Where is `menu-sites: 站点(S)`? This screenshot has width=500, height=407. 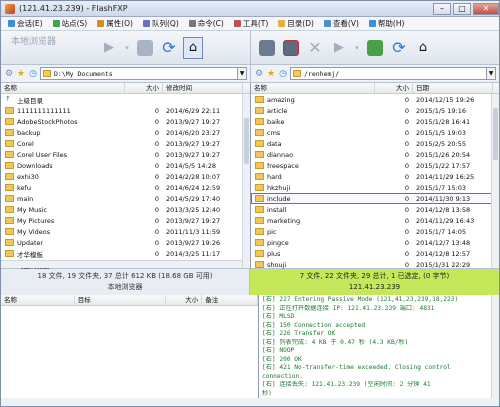 menu-sites: 站点(S) is located at coordinates (70, 23).